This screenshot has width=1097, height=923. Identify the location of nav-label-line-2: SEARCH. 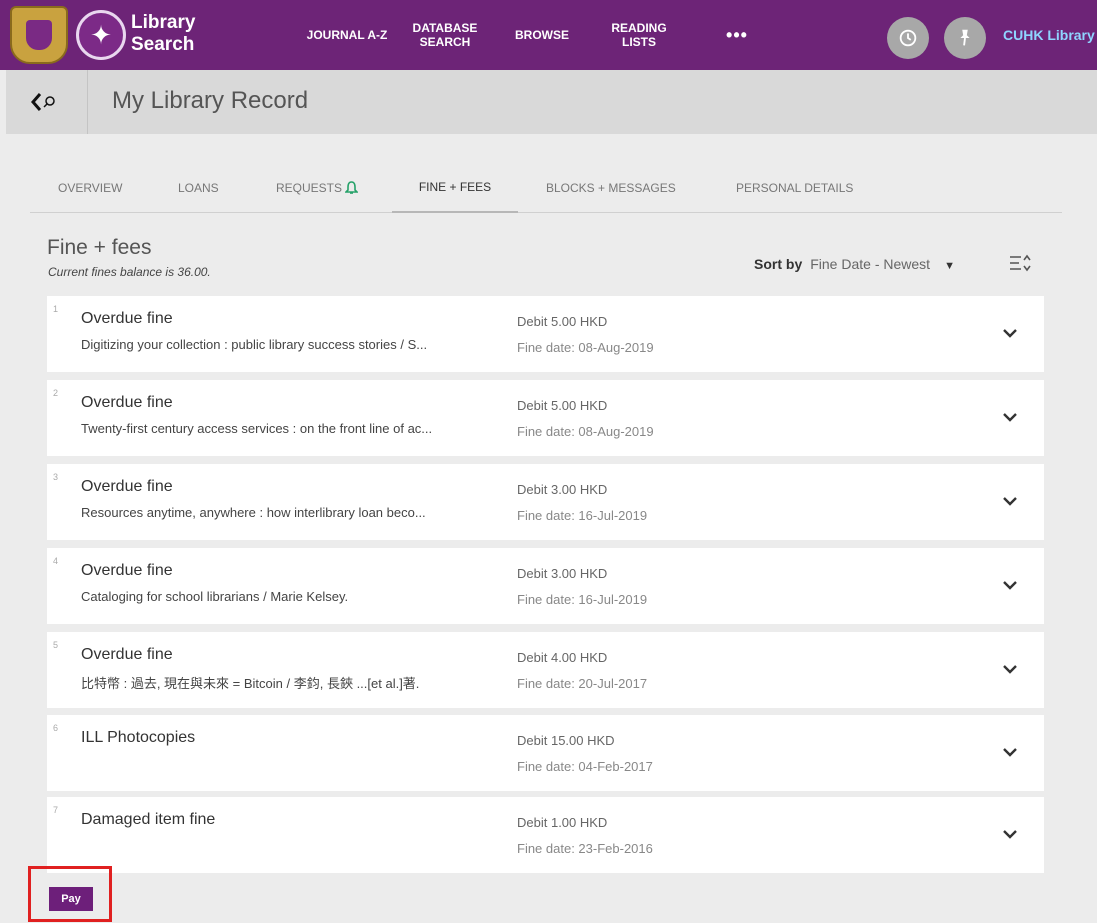
(445, 42).